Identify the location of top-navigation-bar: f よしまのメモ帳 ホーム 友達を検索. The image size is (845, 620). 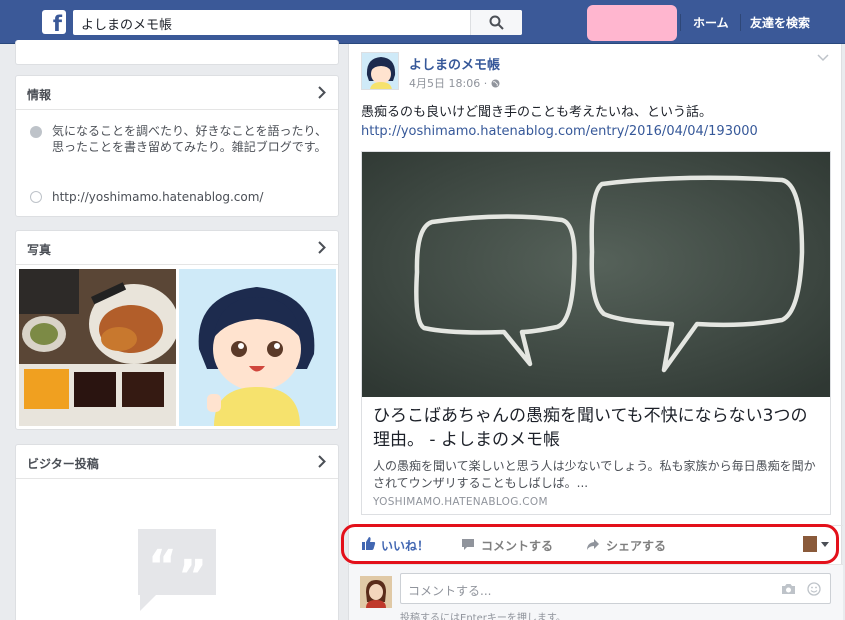
(422, 22).